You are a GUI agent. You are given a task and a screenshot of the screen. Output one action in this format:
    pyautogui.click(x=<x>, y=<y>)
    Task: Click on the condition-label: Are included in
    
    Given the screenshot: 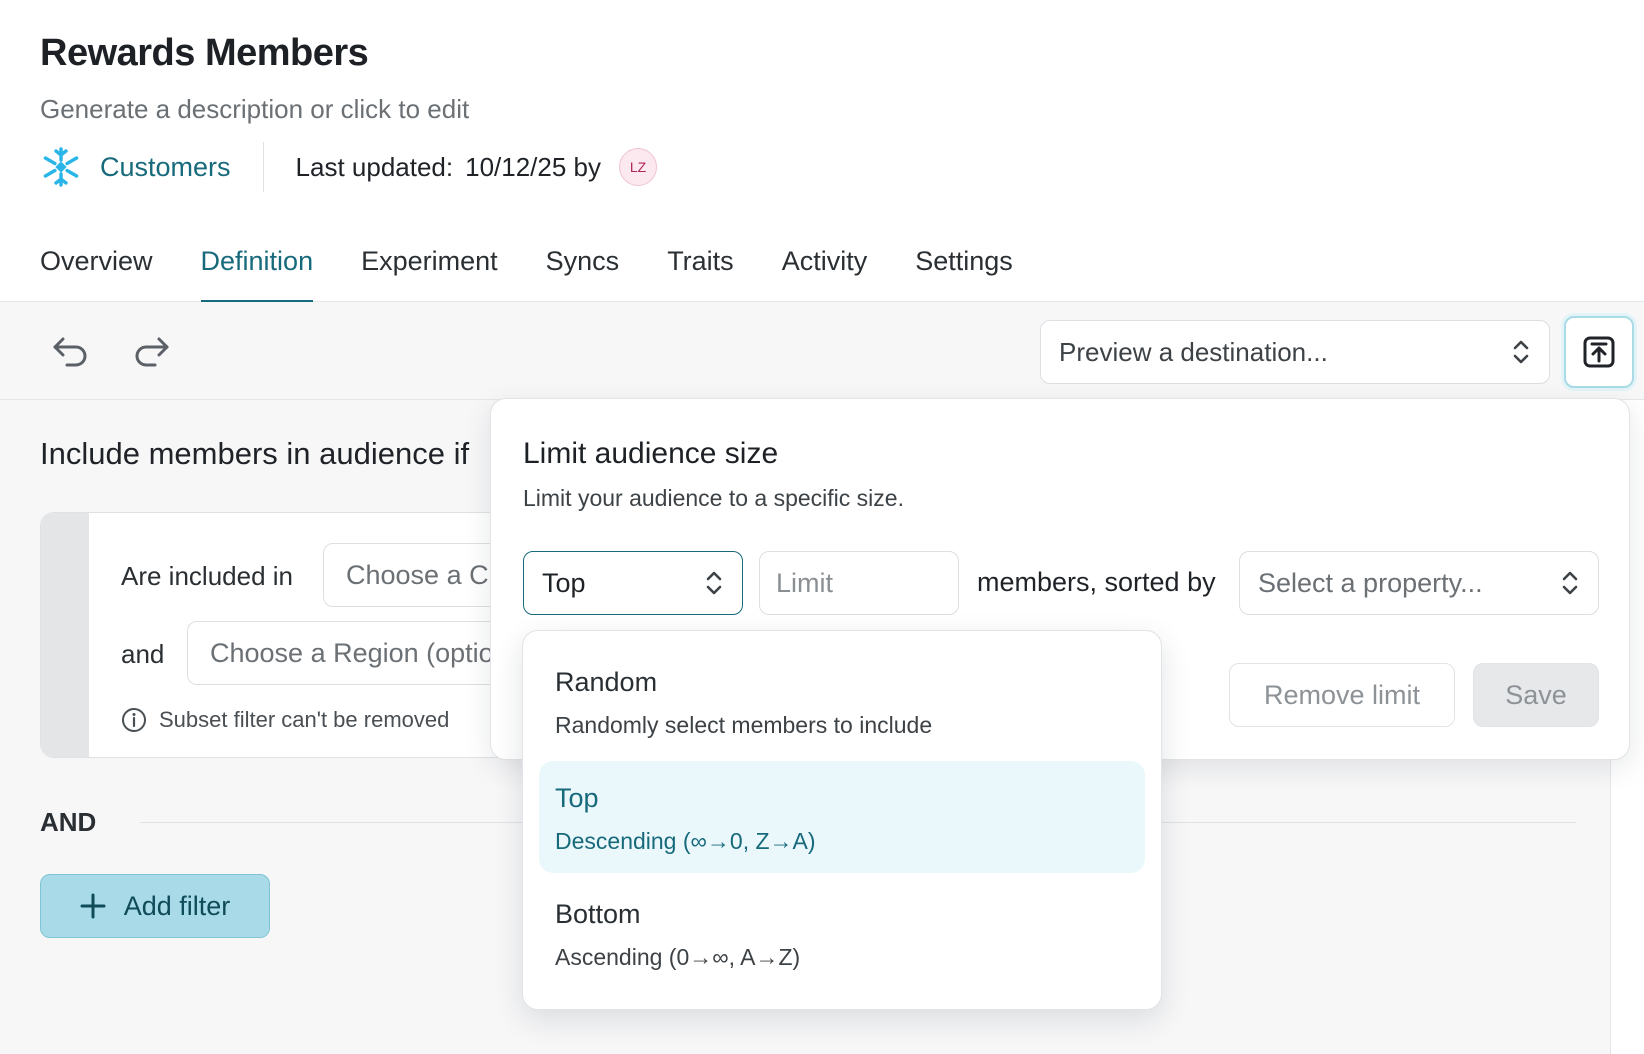 What is the action you would take?
    pyautogui.click(x=207, y=576)
    